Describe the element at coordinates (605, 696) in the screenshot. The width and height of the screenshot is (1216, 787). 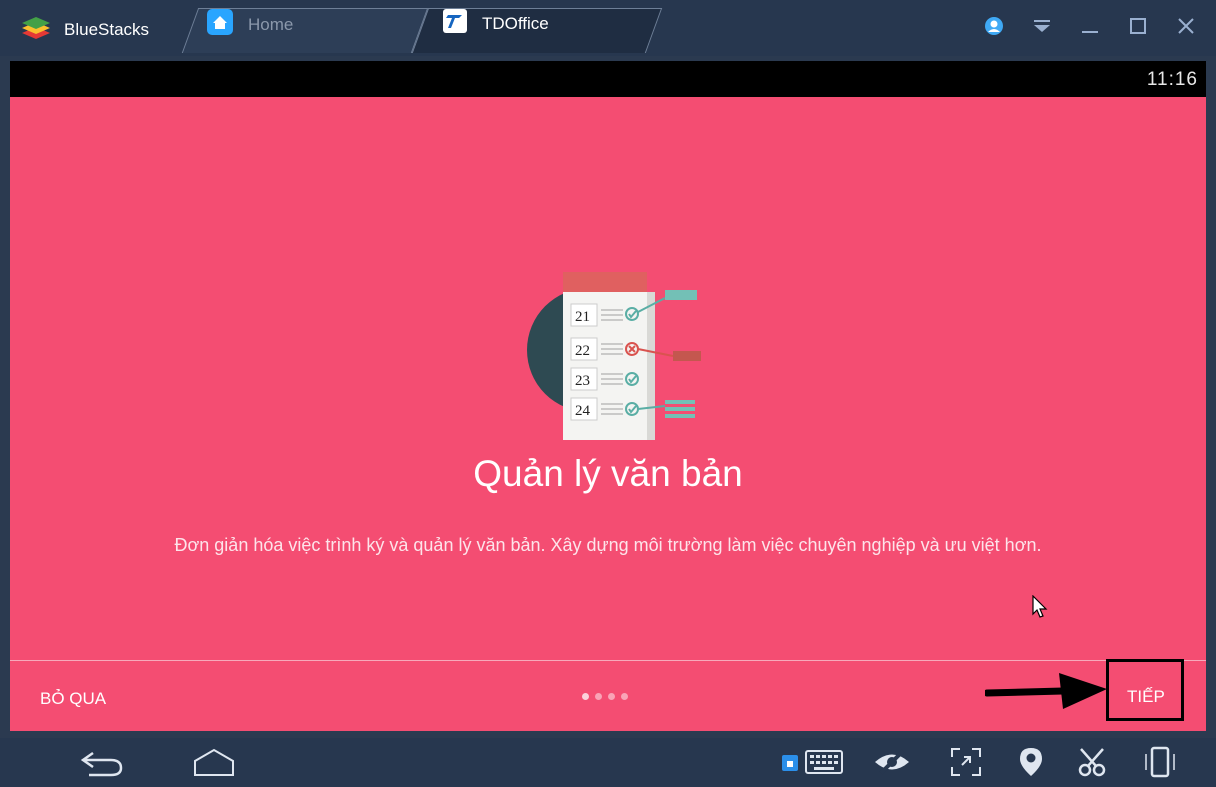
I see `page-indicator` at that location.